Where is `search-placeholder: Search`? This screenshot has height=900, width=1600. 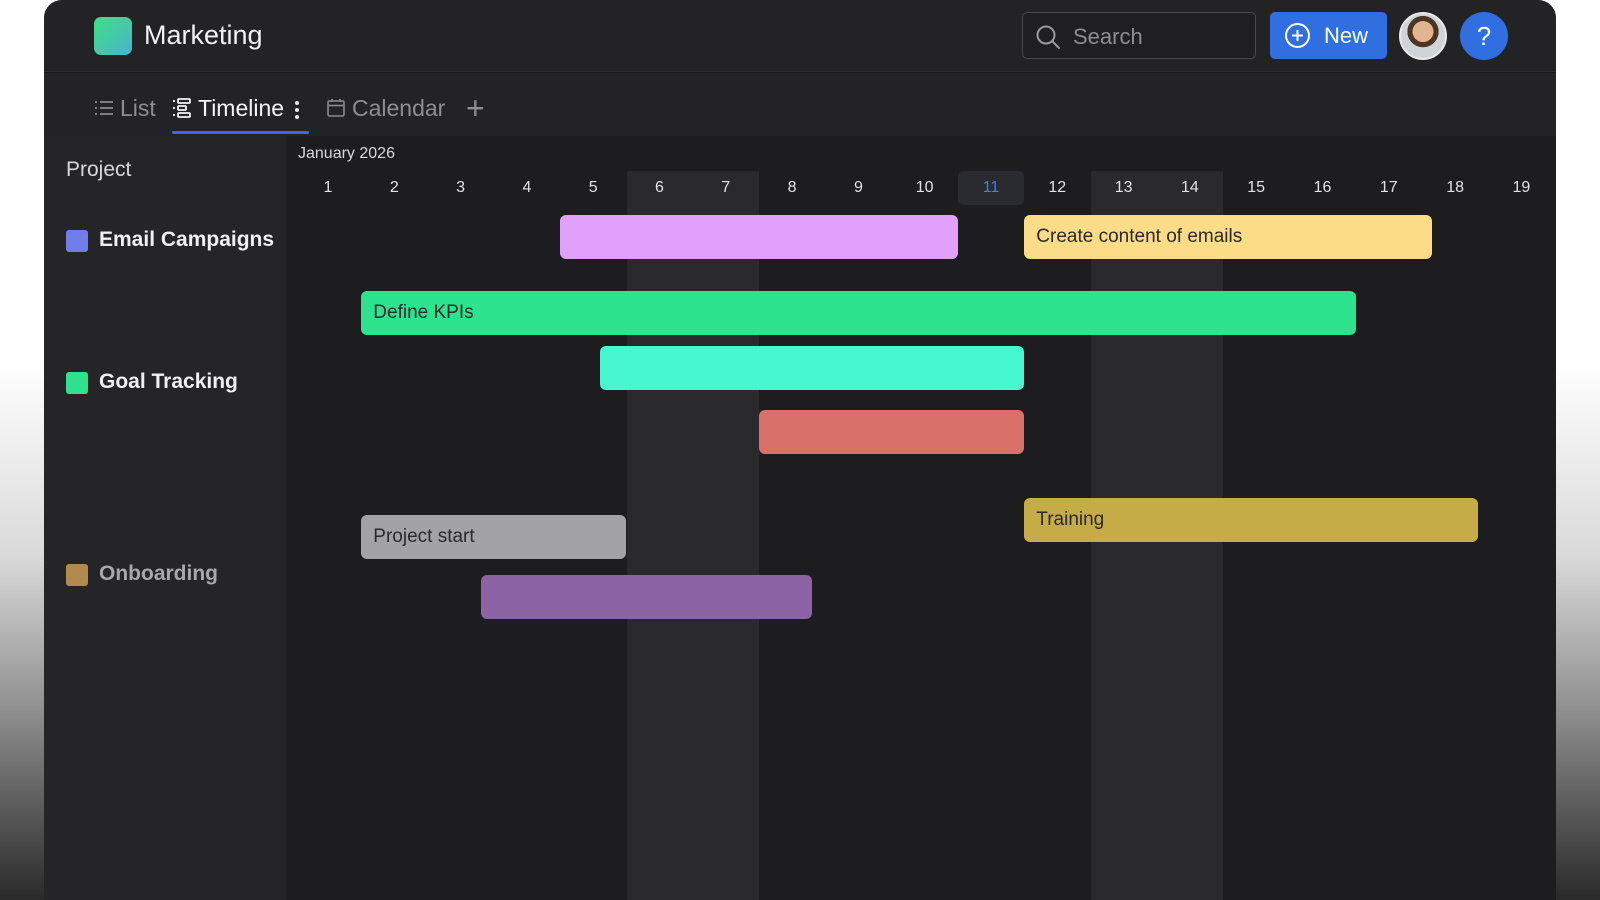
search-placeholder: Search is located at coordinates (1108, 36).